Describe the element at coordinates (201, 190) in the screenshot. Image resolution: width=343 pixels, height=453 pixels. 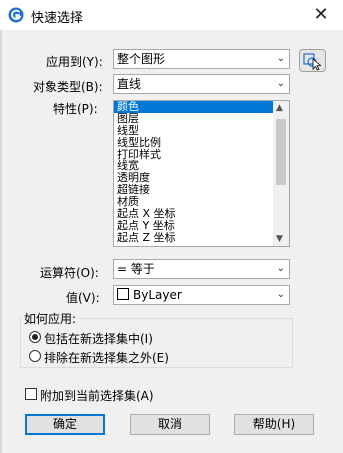
I see `list-item: 超链接` at that location.